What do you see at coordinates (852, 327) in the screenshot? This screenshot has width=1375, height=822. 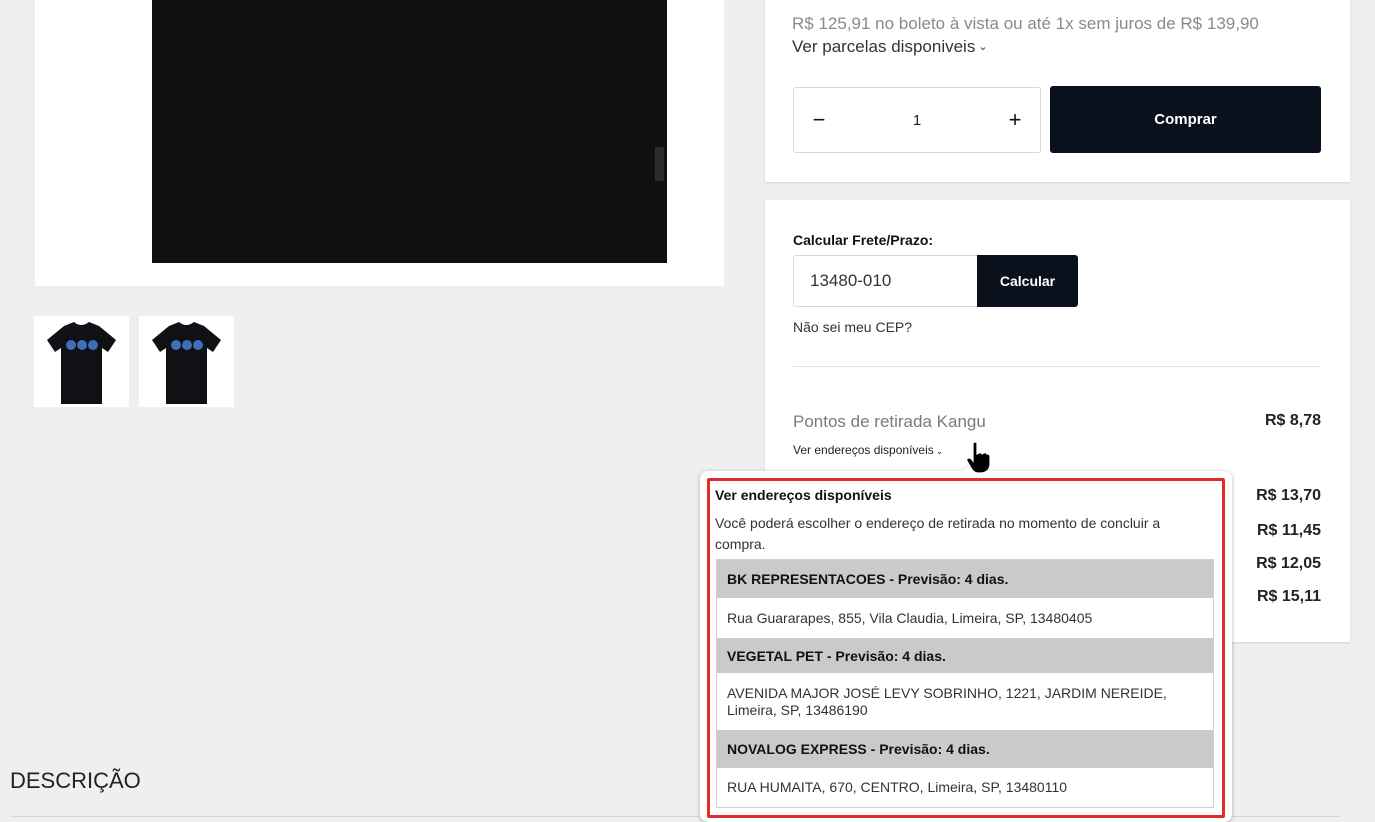 I see `cep-help-link: Não sei meu CEP?` at bounding box center [852, 327].